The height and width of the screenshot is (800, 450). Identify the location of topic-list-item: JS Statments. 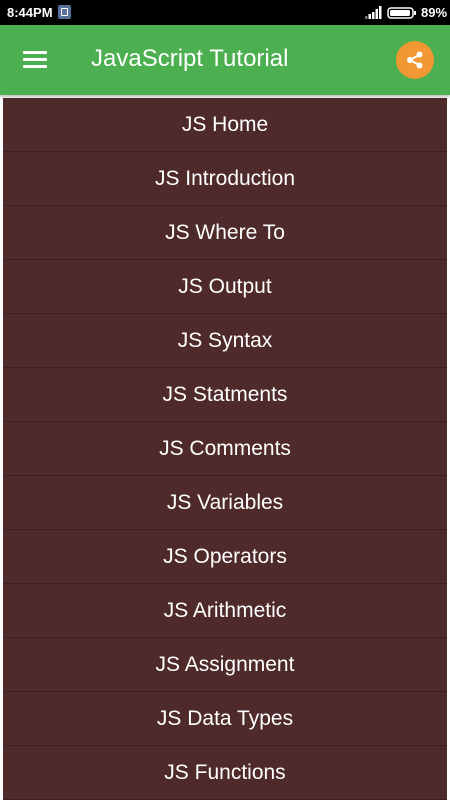
(225, 395).